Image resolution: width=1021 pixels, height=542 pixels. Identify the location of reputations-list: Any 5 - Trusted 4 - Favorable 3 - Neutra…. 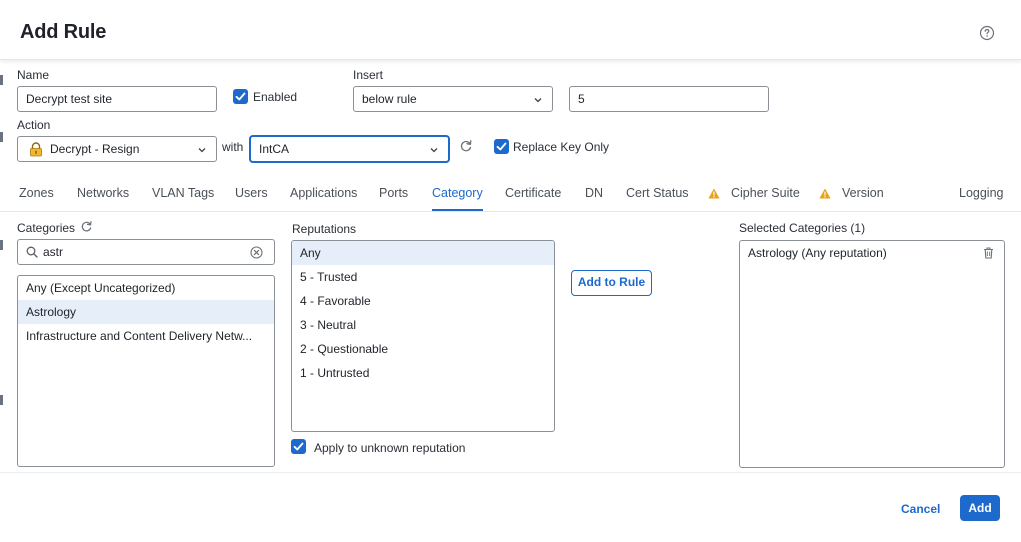
(423, 336).